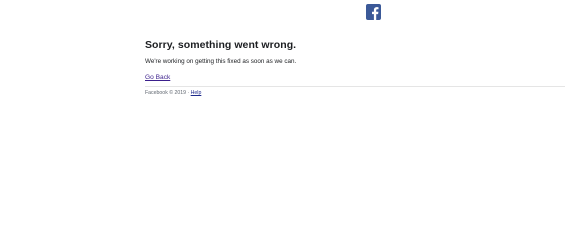  I want to click on facebook-f-glyph, so click(375, 13).